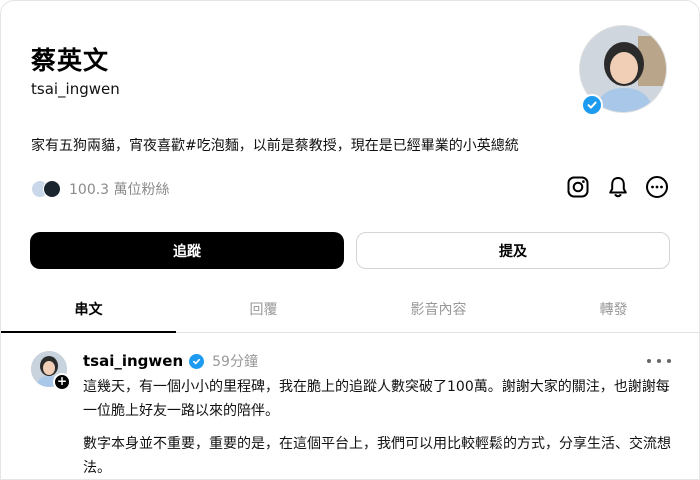  Describe the element at coordinates (613, 309) in the screenshot. I see `tab-reposts: 轉發` at that location.